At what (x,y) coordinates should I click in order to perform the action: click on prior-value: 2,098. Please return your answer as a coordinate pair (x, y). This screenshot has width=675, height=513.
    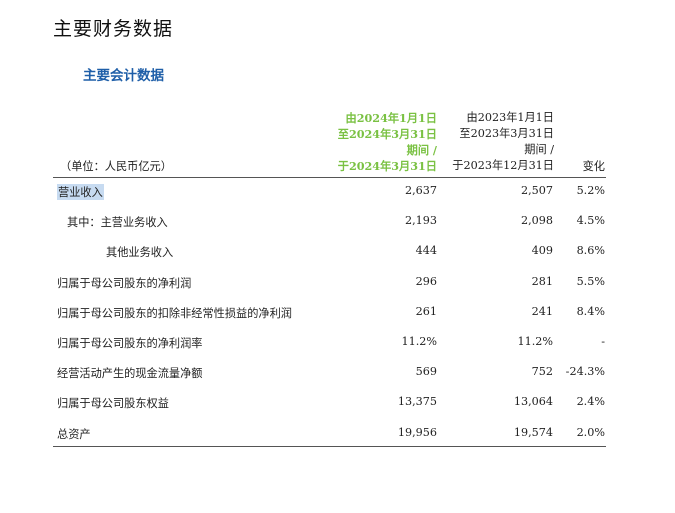
    Looking at the image, I should click on (536, 221).